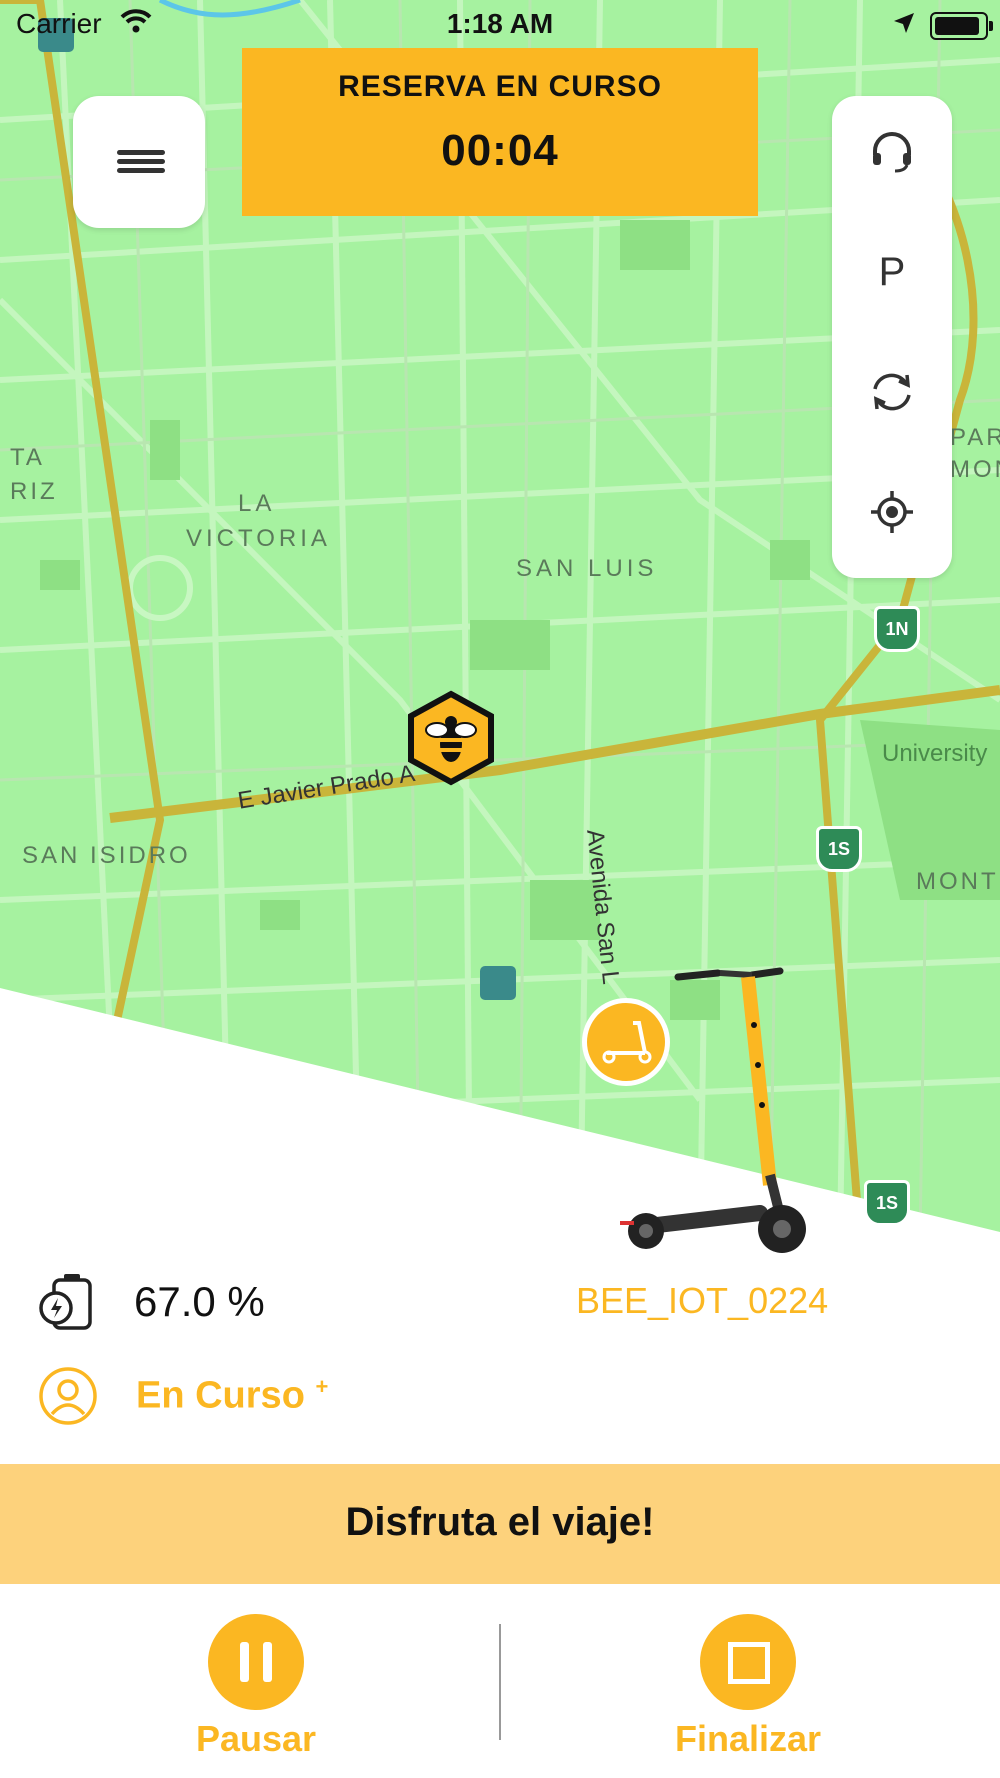 Image resolution: width=1000 pixels, height=1778 pixels. I want to click on pause-icon, so click(256, 1662).